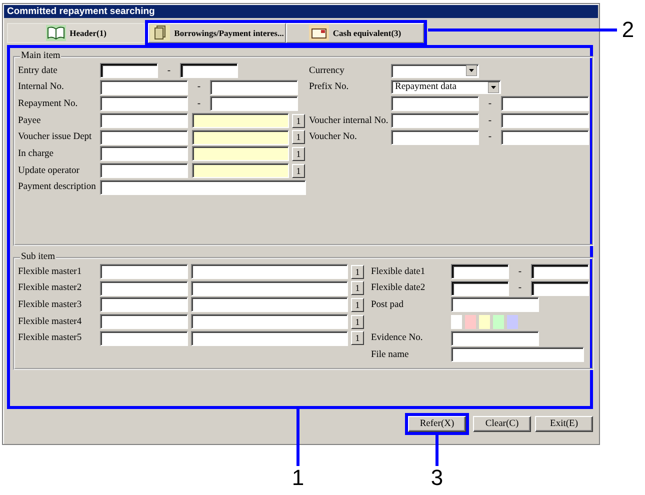  Describe the element at coordinates (50, 321) in the screenshot. I see `field-label: Flexible master4` at that location.